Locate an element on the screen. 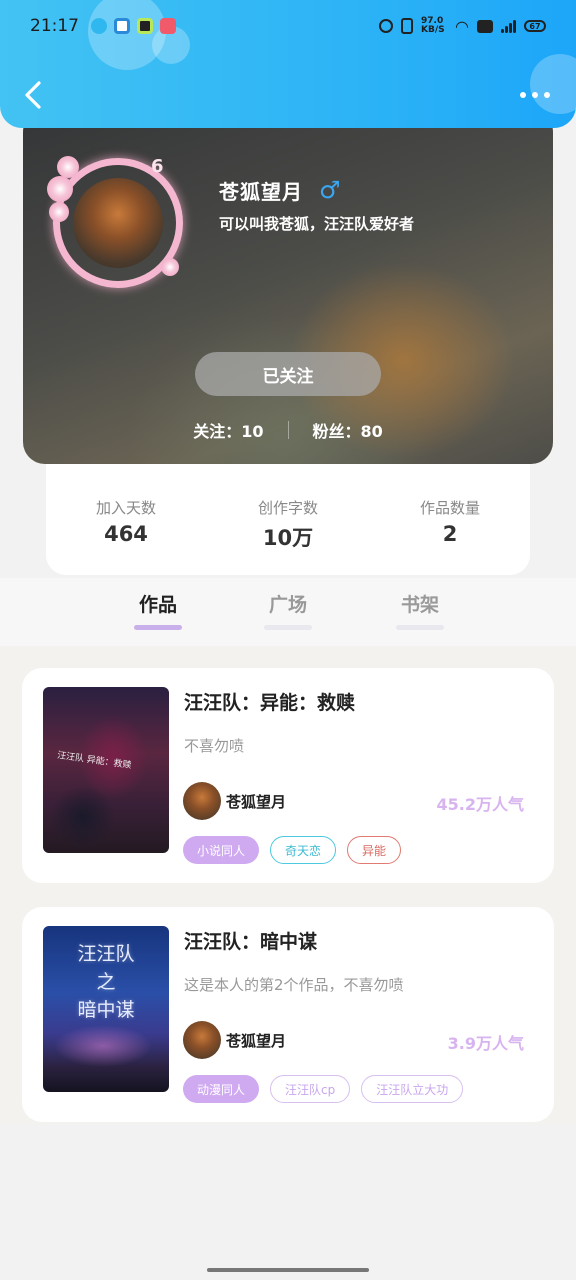  follow-counts: 关注：10 粉丝：80 is located at coordinates (288, 430).